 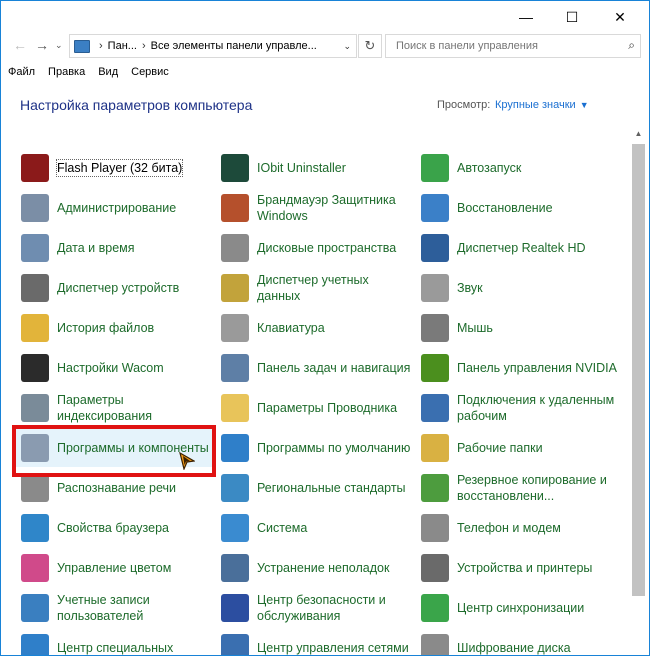 I want to click on scrollbar-thumb, so click(x=638, y=370).